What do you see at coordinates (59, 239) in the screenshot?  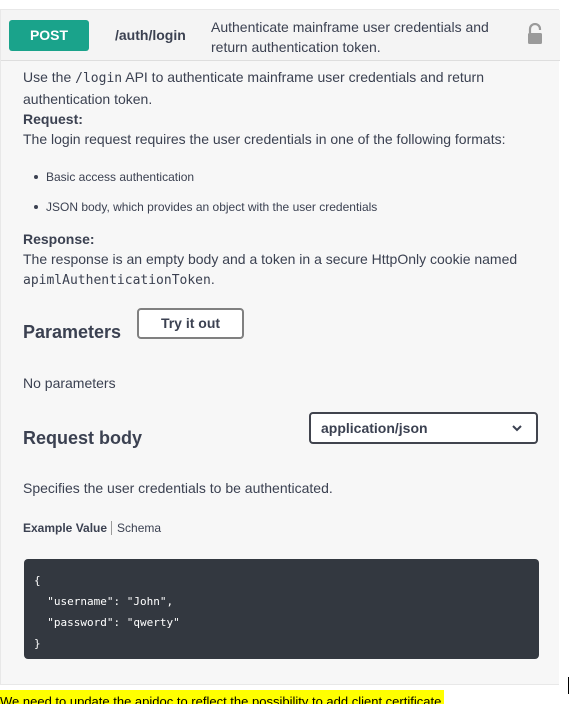 I see `response-heading: Response:` at bounding box center [59, 239].